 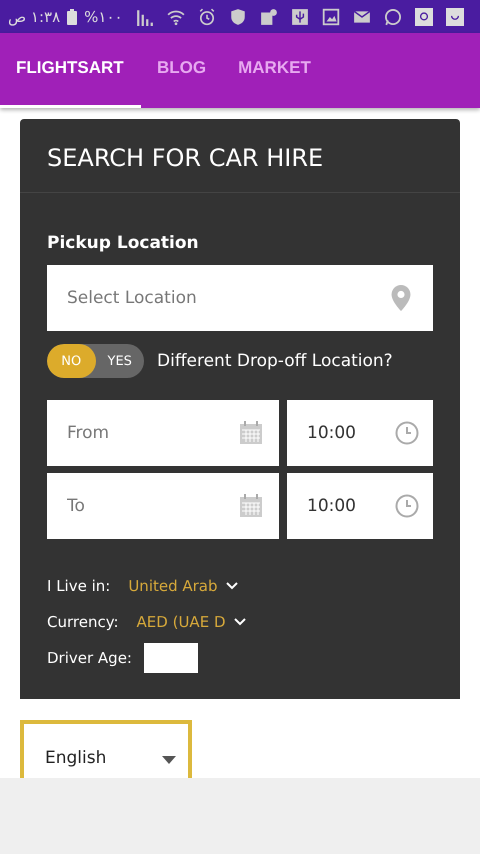 I want to click on location-pin-icon, so click(x=401, y=298).